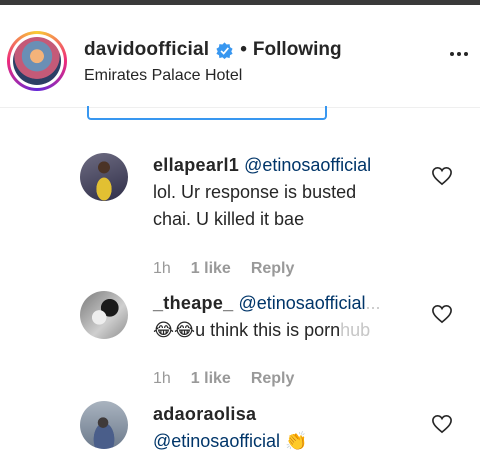 This screenshot has width=480, height=453. Describe the element at coordinates (297, 50) in the screenshot. I see `following-button: Following` at that location.